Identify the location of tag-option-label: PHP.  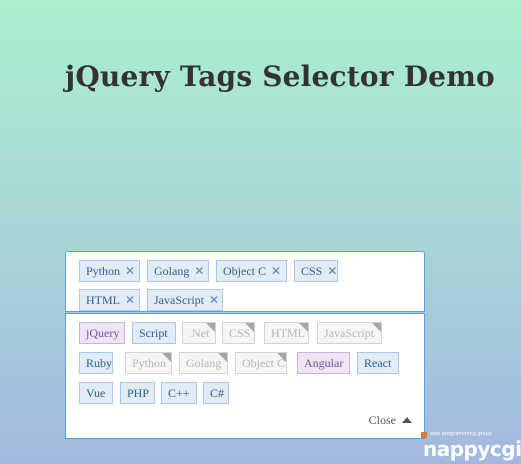
(138, 393).